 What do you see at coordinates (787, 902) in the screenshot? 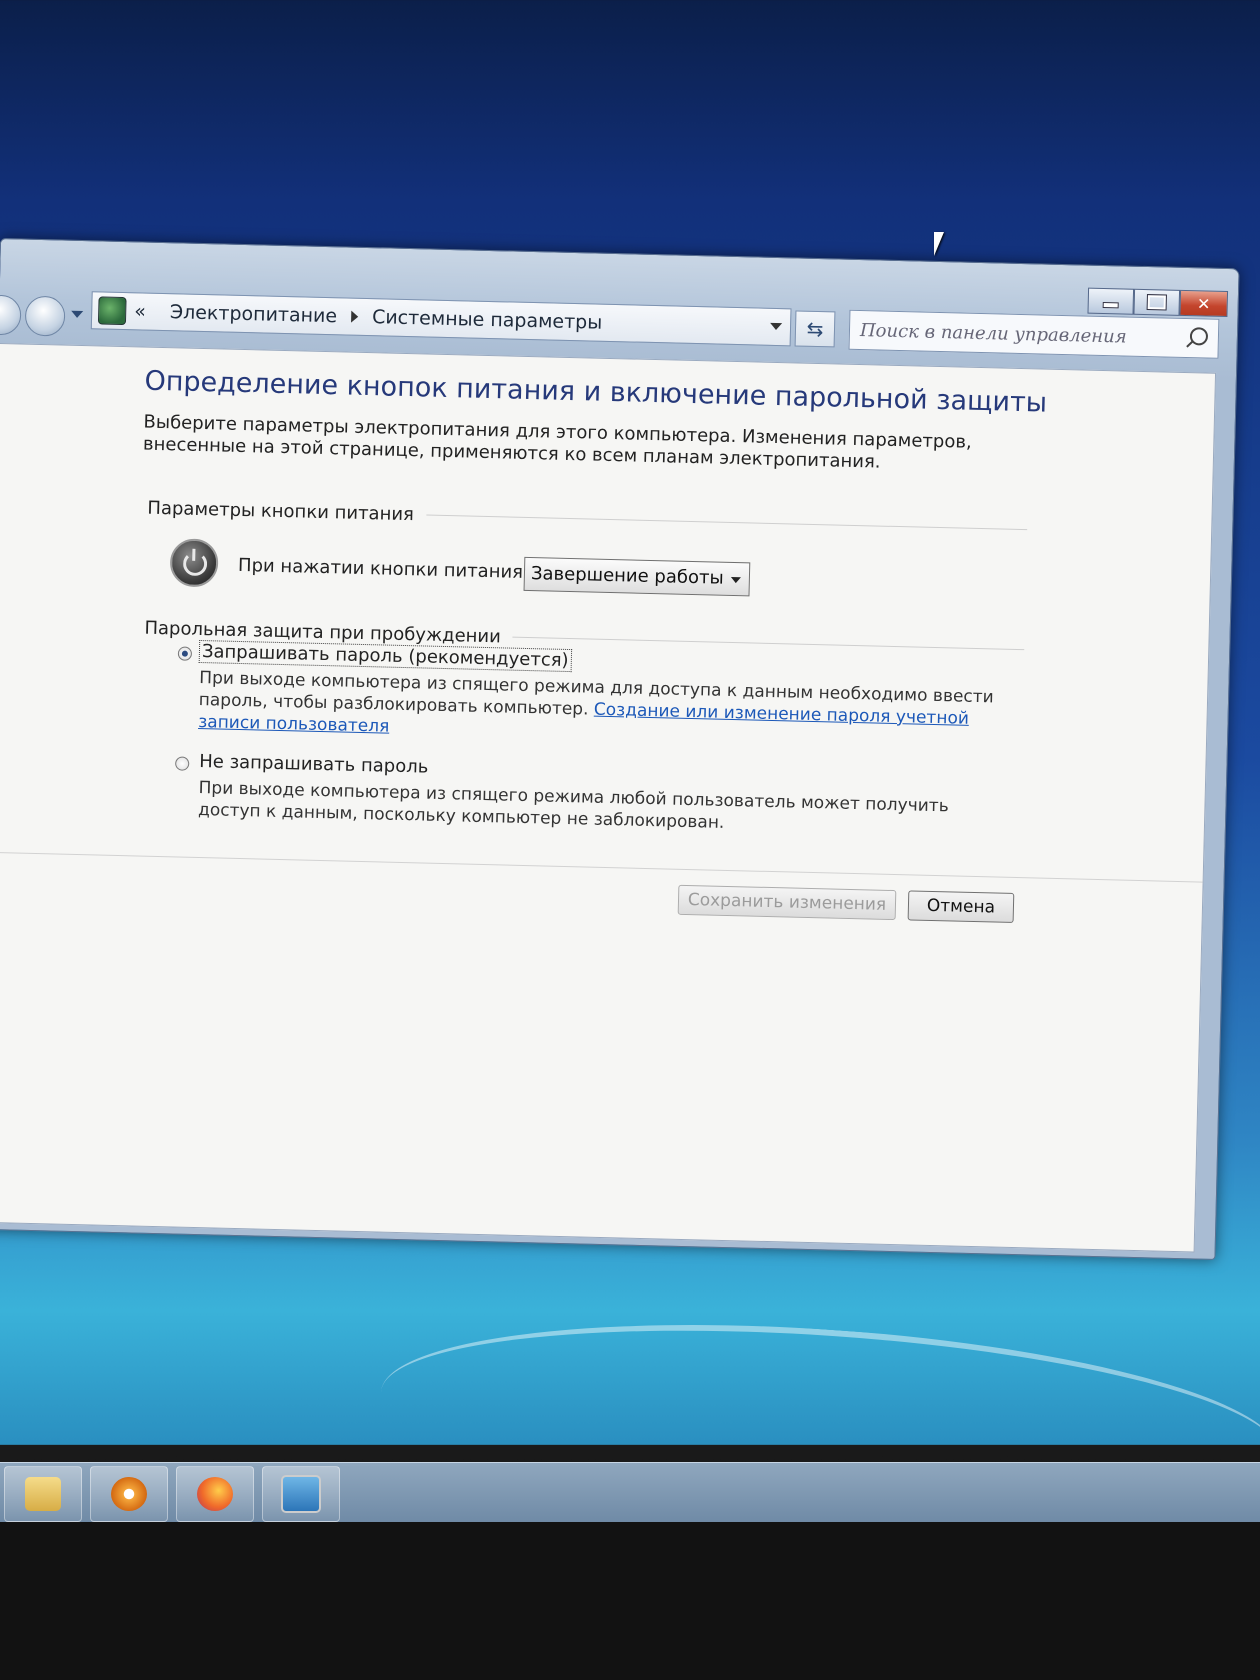
I see `save-changes-button: Сохранить изменения` at bounding box center [787, 902].